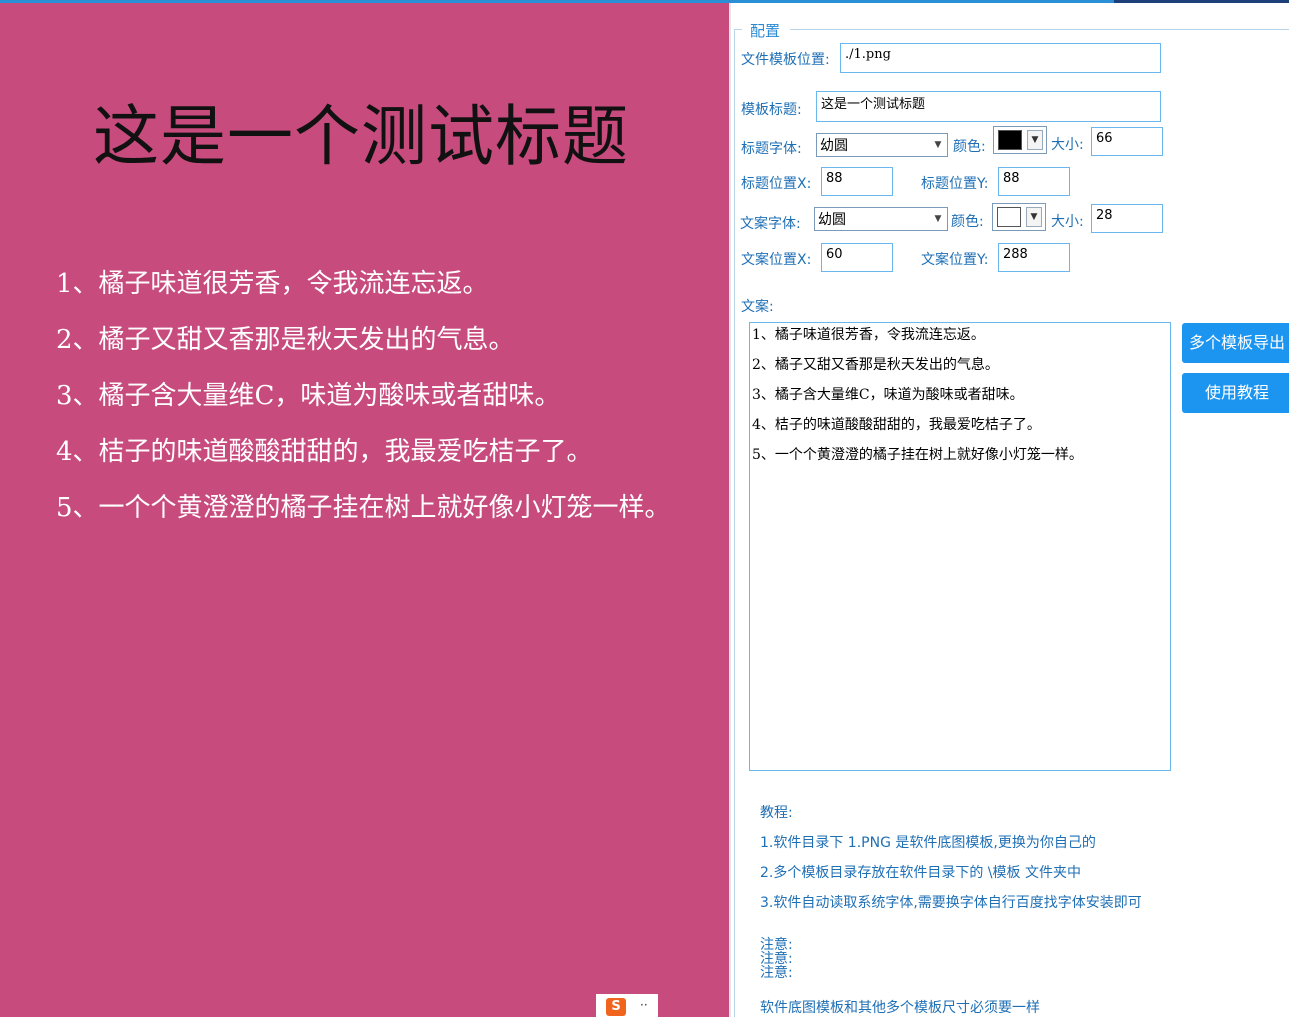 The height and width of the screenshot is (1017, 1289). What do you see at coordinates (834, 146) in the screenshot?
I see `title-font-value: 幼圆` at bounding box center [834, 146].